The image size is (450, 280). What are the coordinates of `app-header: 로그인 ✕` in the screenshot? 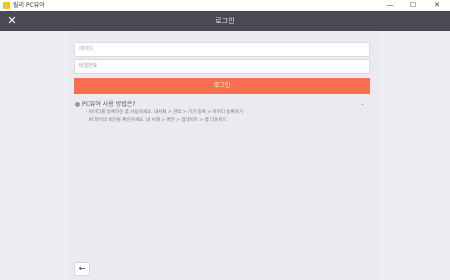 It's located at (225, 21).